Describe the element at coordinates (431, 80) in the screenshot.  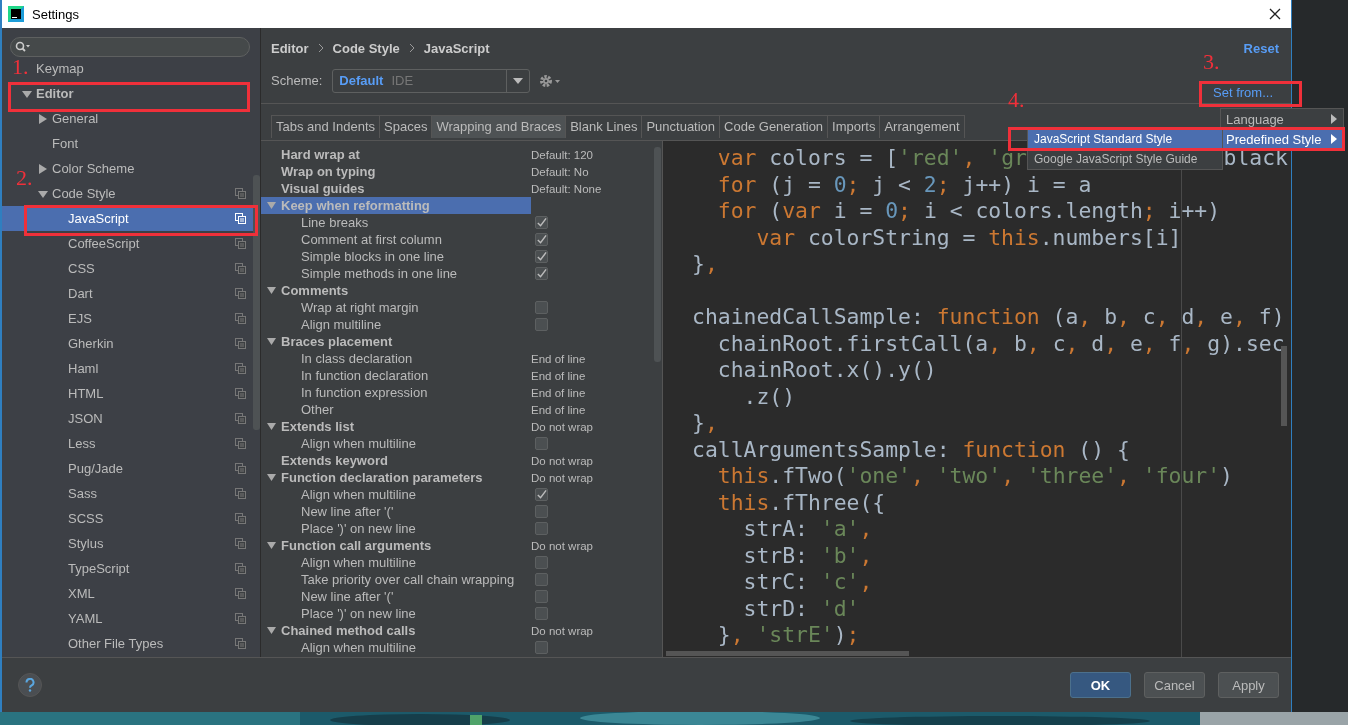
I see `scheme-dropdown: Default IDE` at that location.